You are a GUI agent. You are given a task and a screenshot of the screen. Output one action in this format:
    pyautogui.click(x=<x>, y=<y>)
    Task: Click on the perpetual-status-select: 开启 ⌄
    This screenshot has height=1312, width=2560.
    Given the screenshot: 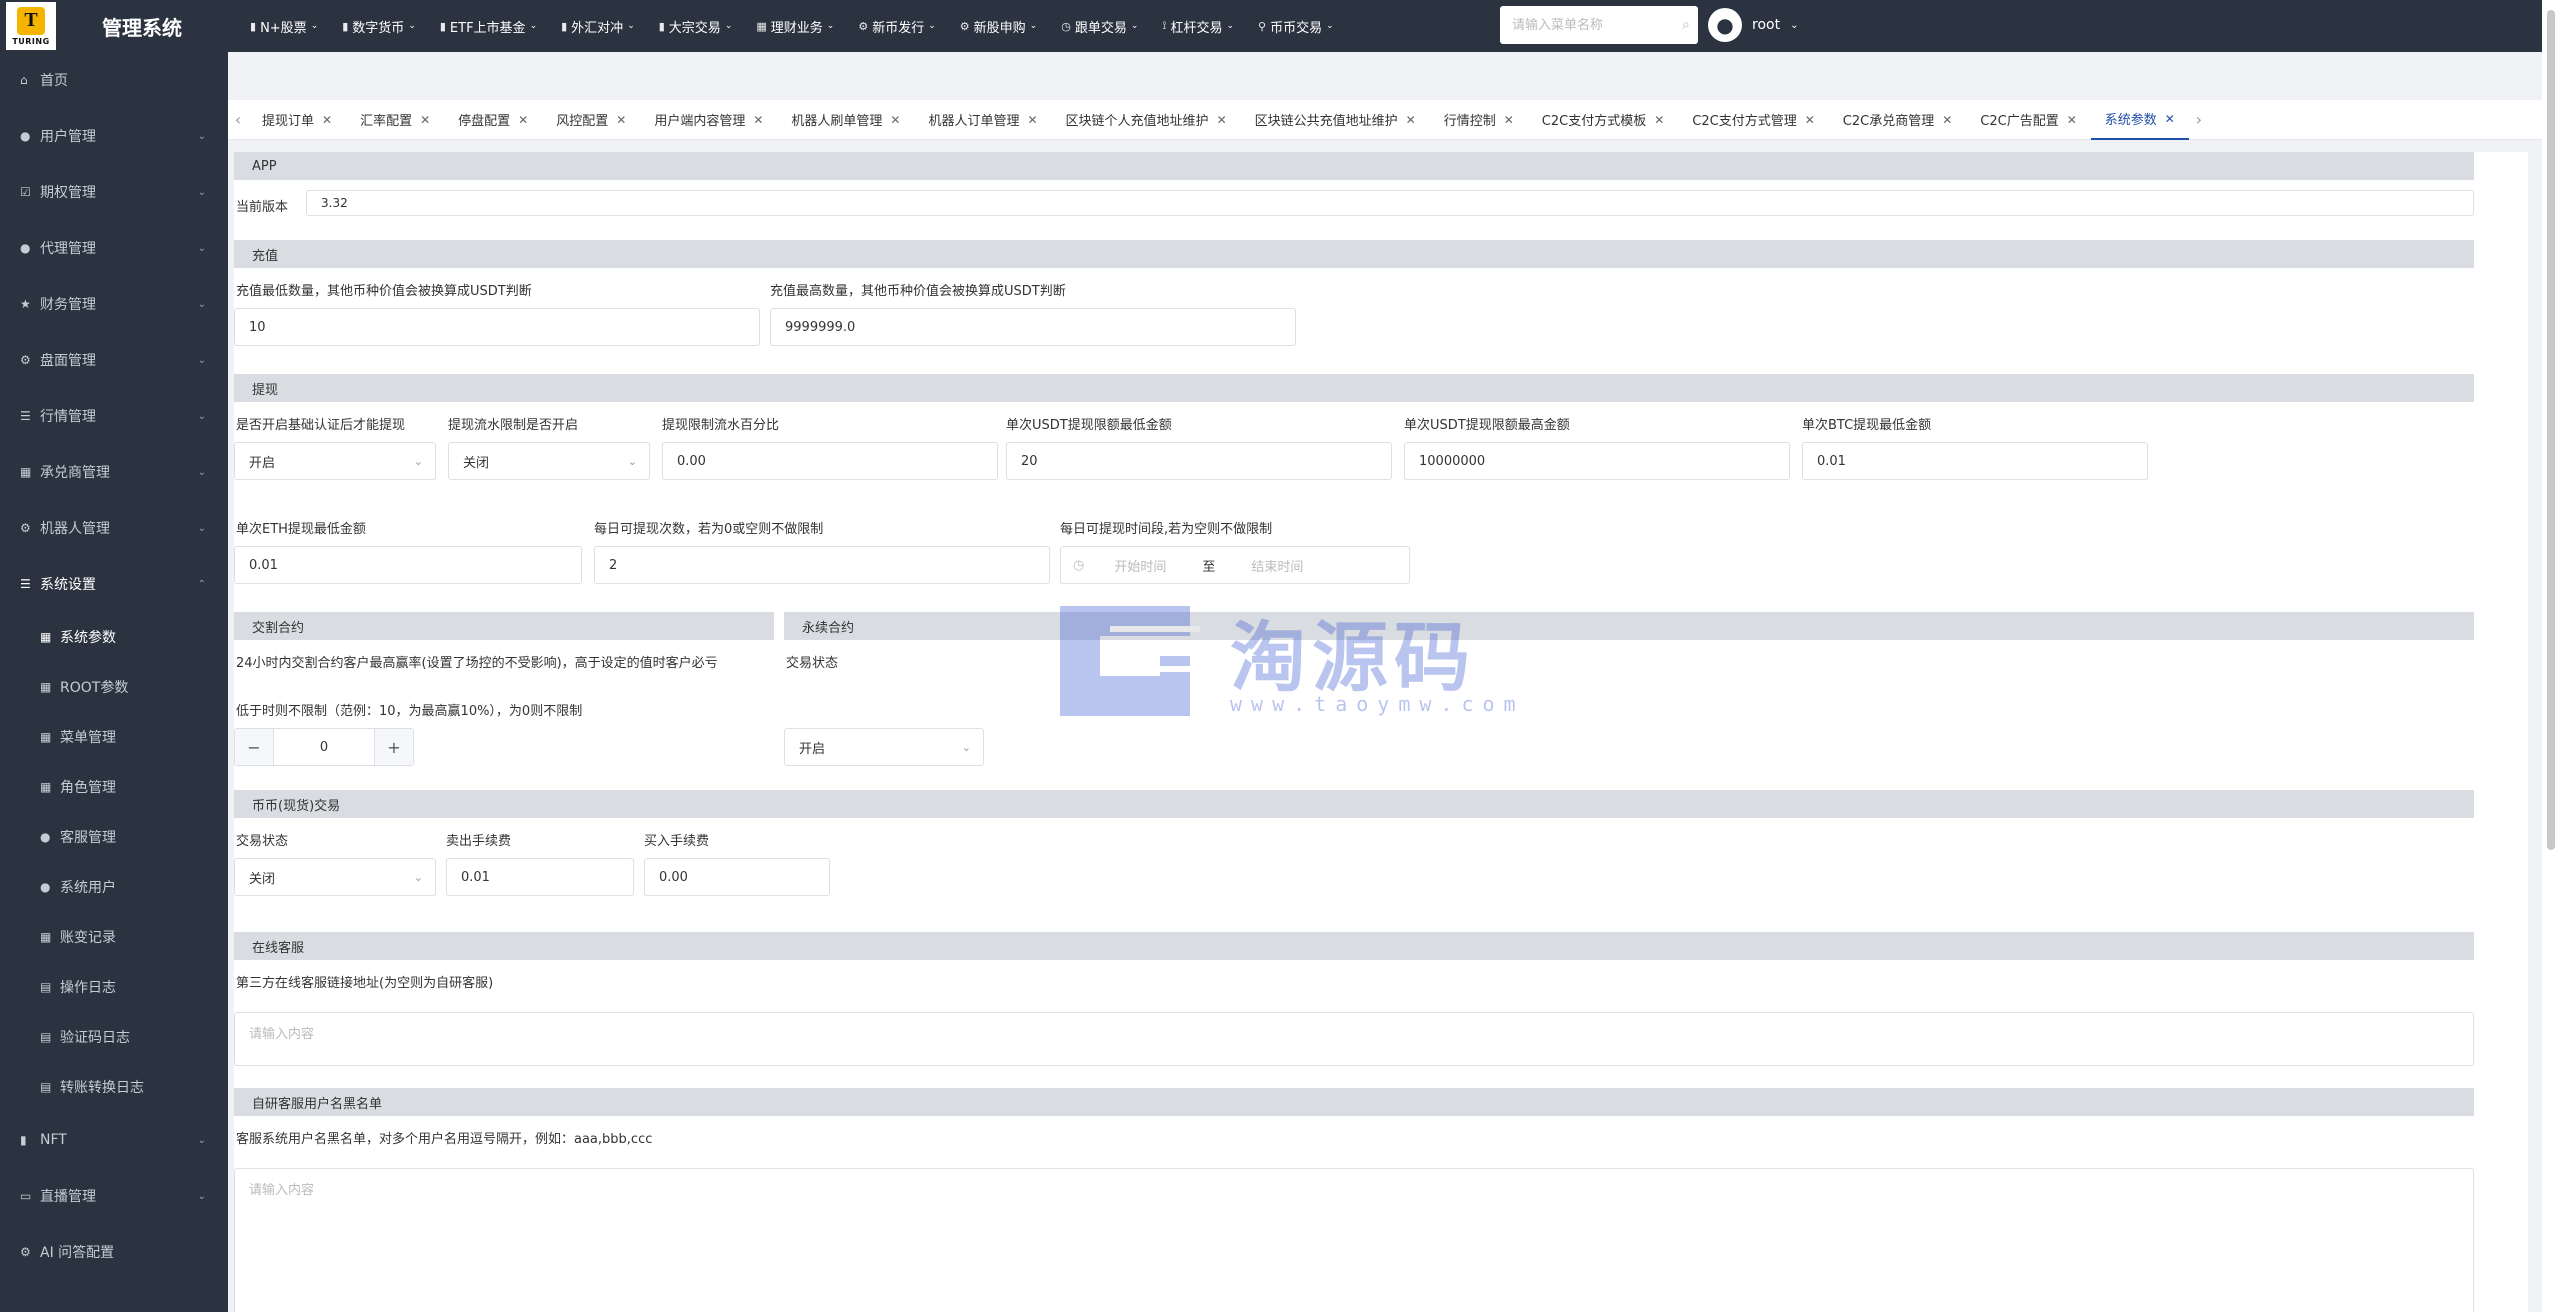 What is the action you would take?
    pyautogui.click(x=884, y=747)
    